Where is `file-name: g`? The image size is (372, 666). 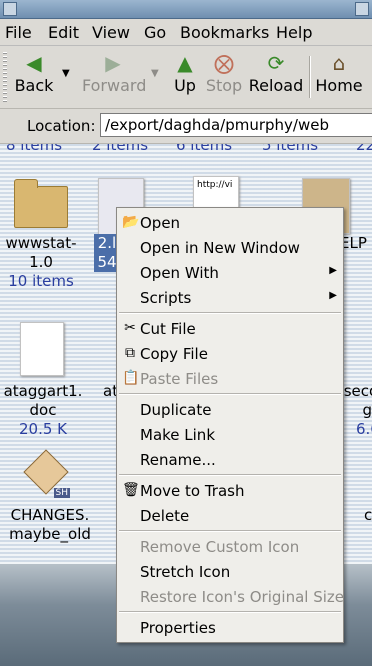
file-name: g is located at coordinates (367, 410).